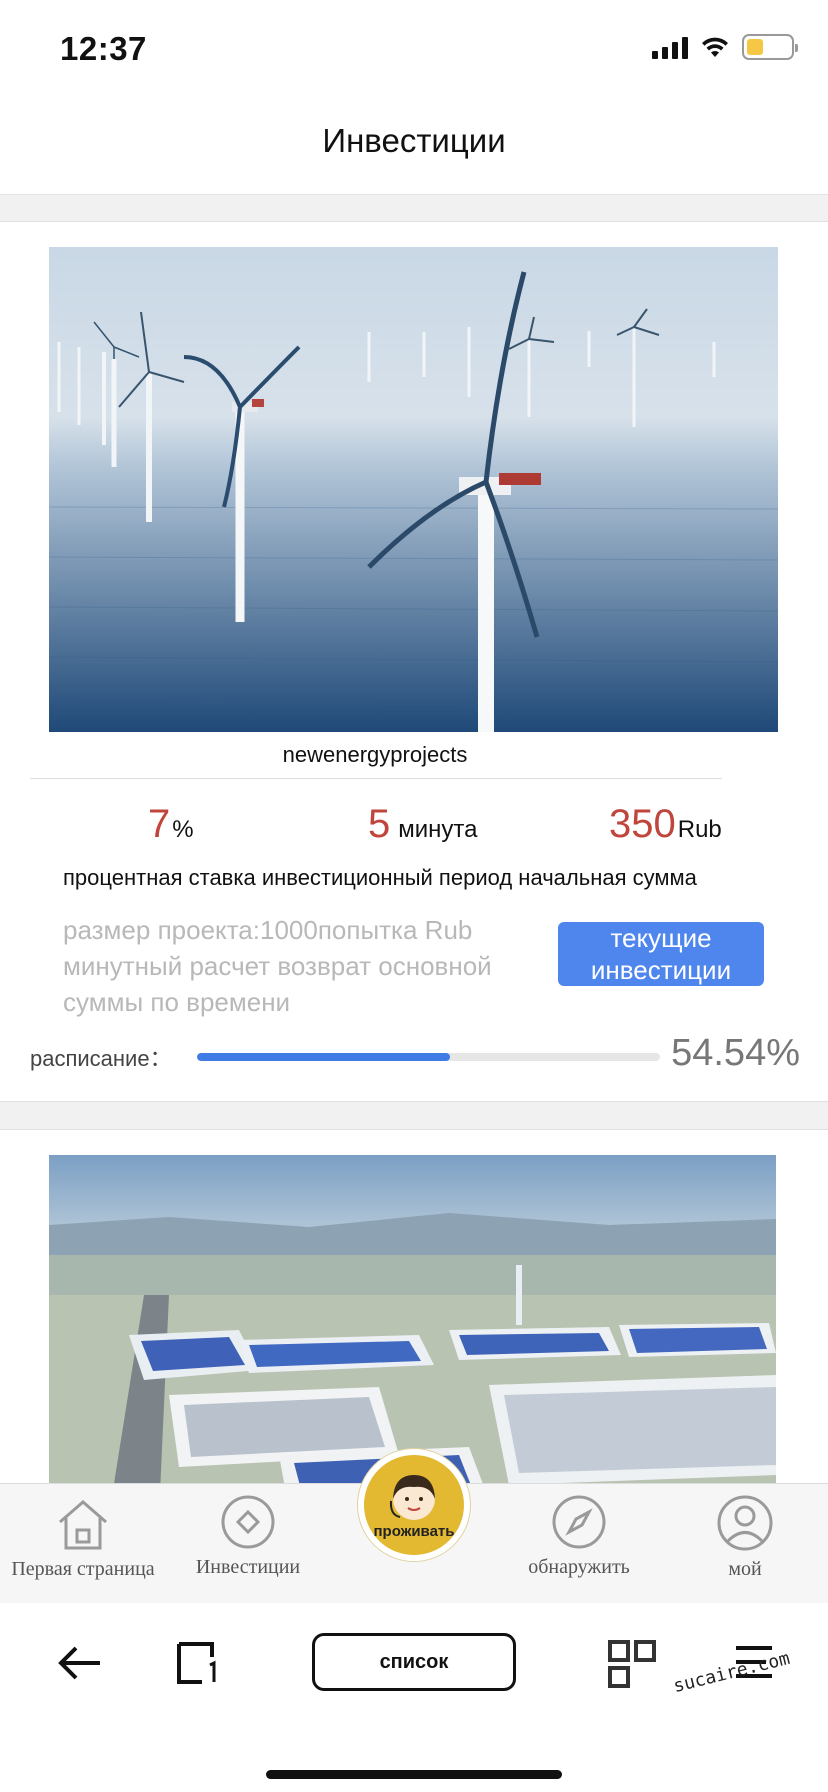 The height and width of the screenshot is (1792, 828). Describe the element at coordinates (686, 1673) in the screenshot. I see `watermark: sucaire.com` at that location.